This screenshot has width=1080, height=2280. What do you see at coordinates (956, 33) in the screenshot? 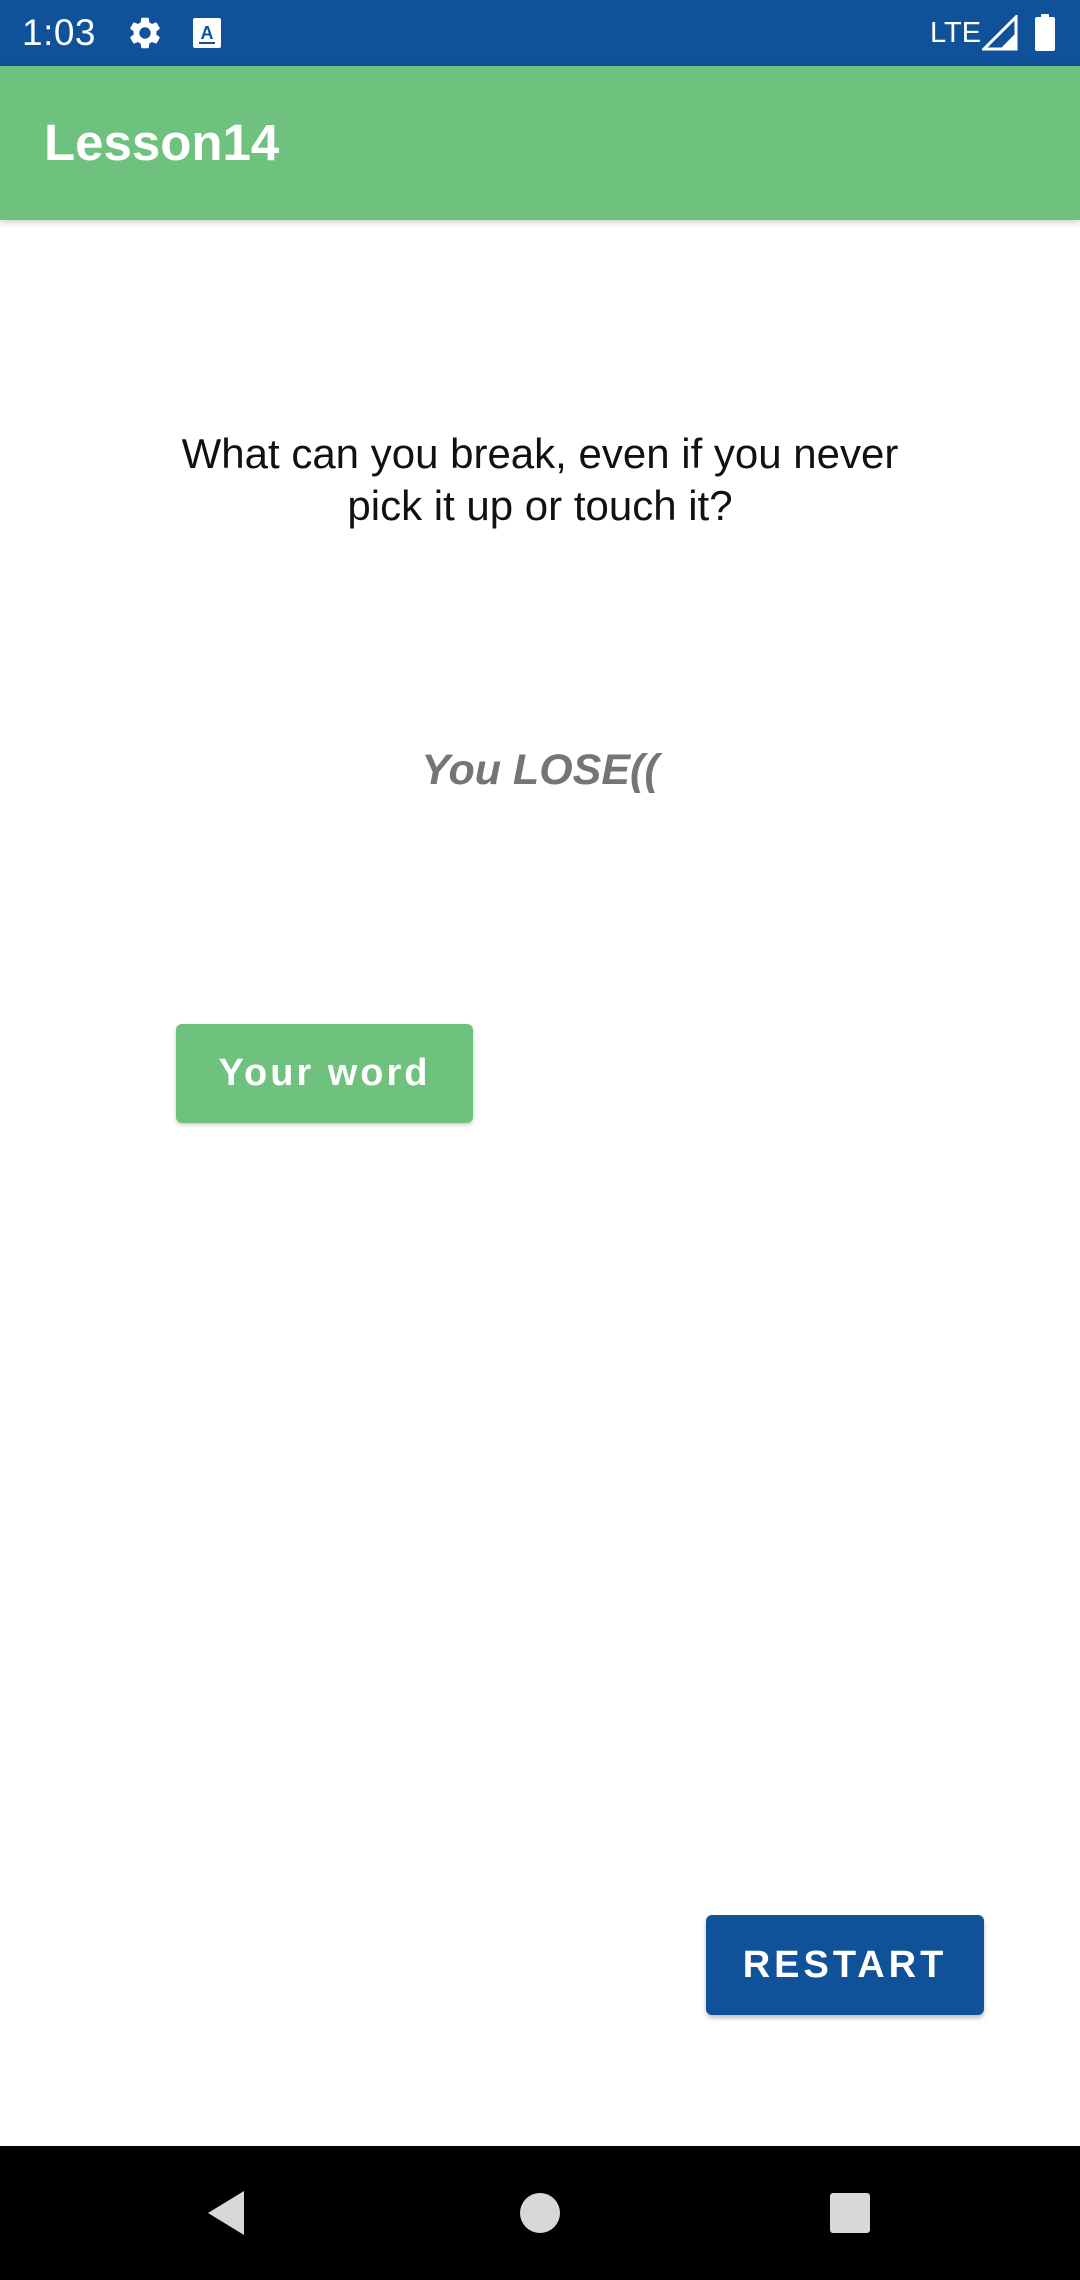
I see `network-type: LTE` at bounding box center [956, 33].